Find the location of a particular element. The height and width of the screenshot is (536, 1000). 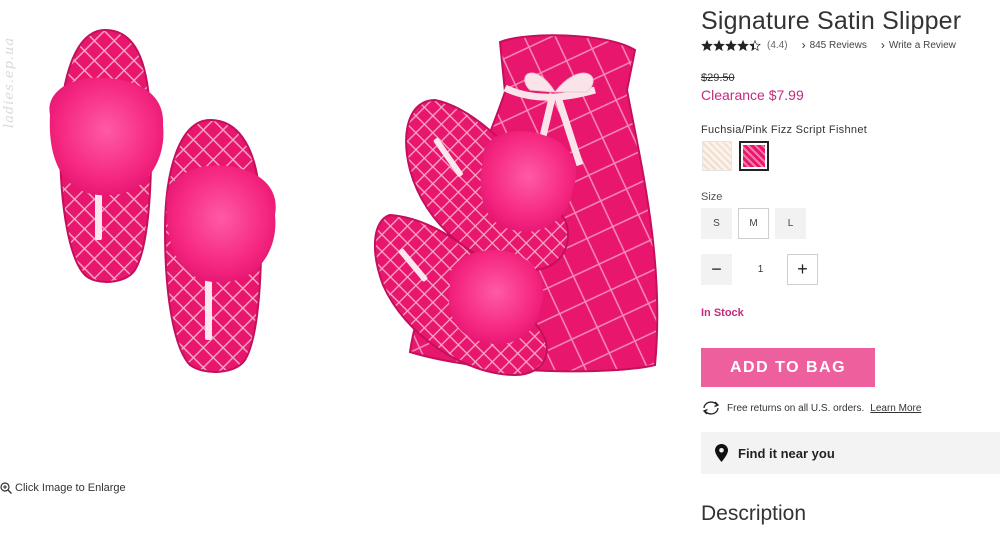

price-original: $29.50 is located at coordinates (718, 78).